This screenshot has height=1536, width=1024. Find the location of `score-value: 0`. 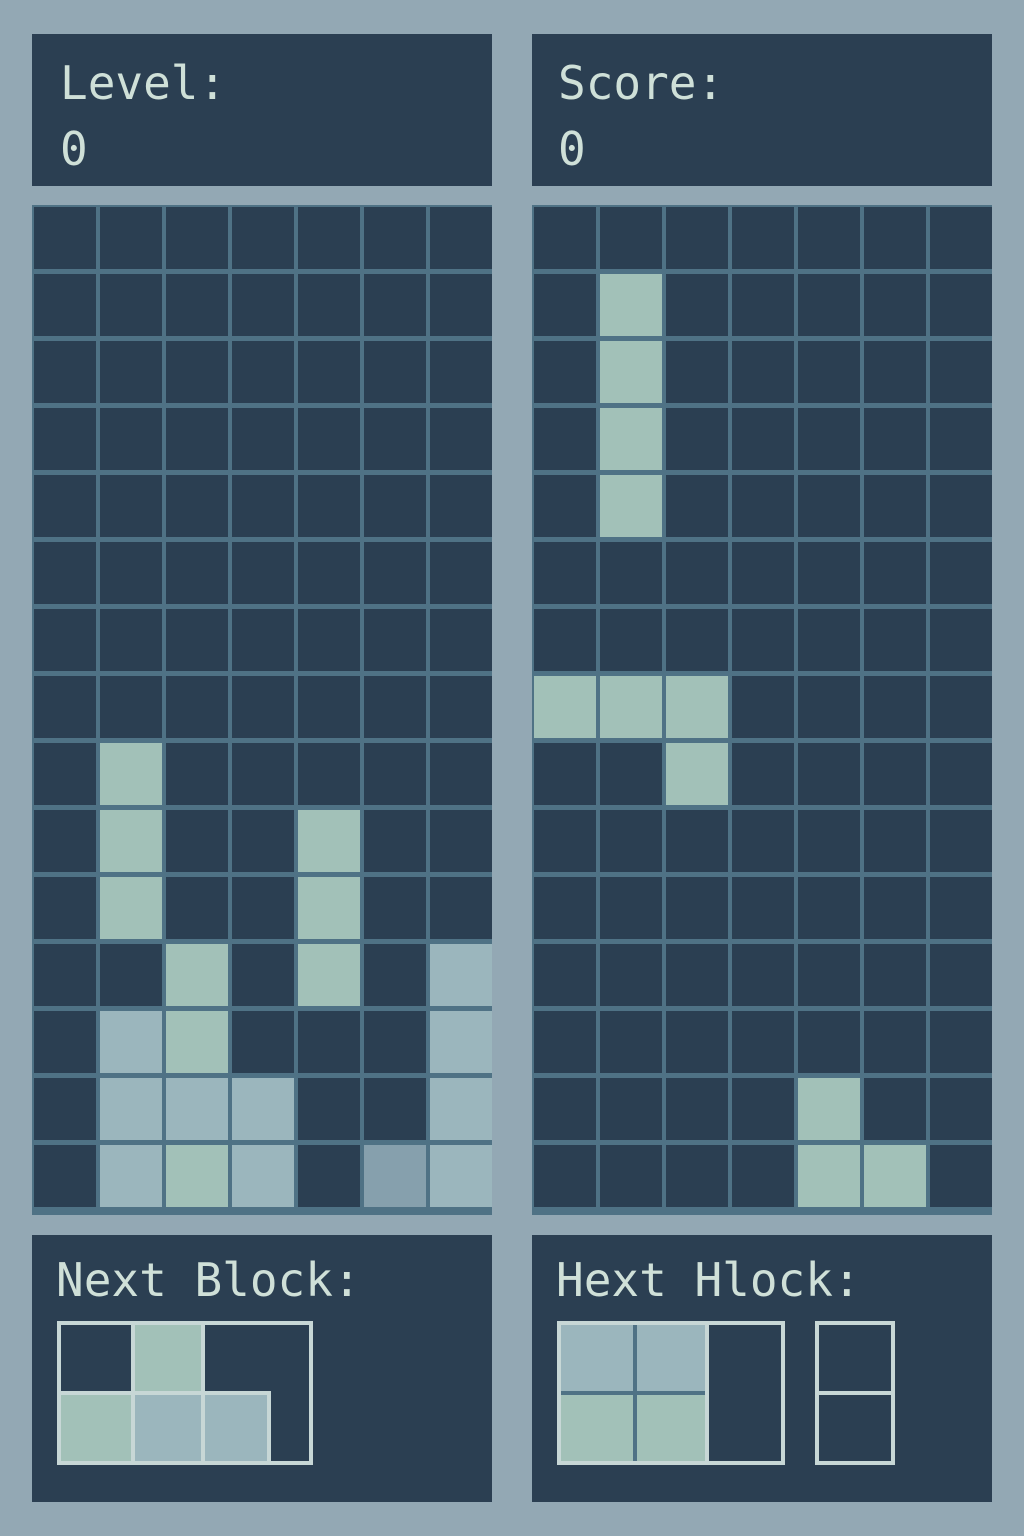

score-value: 0 is located at coordinates (572, 149).